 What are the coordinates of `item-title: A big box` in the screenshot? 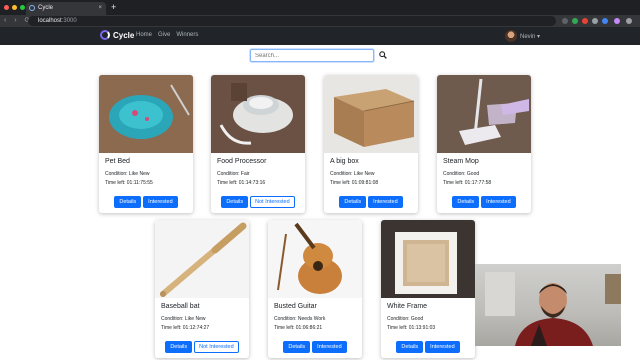 It's located at (344, 161).